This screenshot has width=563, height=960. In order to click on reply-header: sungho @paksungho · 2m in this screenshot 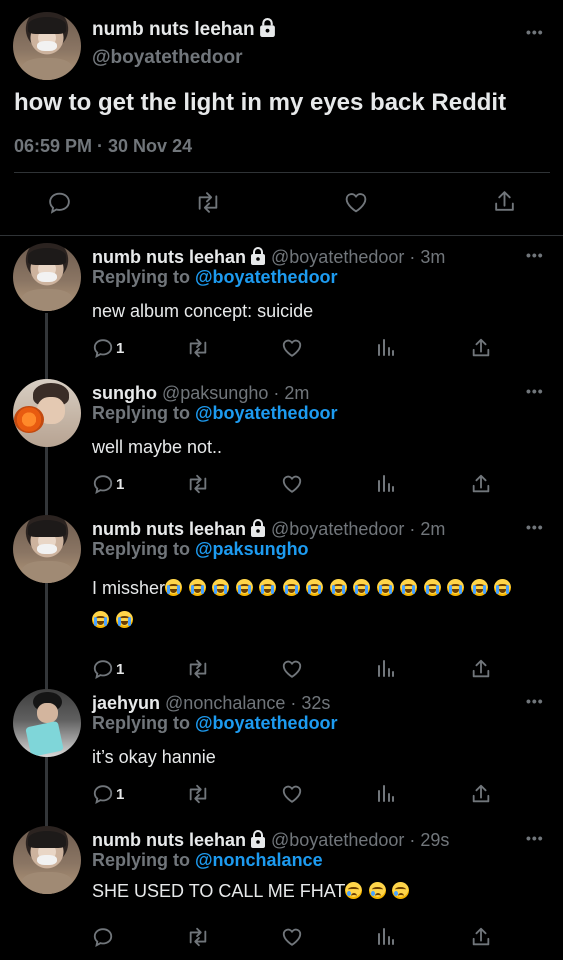, I will do `click(200, 393)`.